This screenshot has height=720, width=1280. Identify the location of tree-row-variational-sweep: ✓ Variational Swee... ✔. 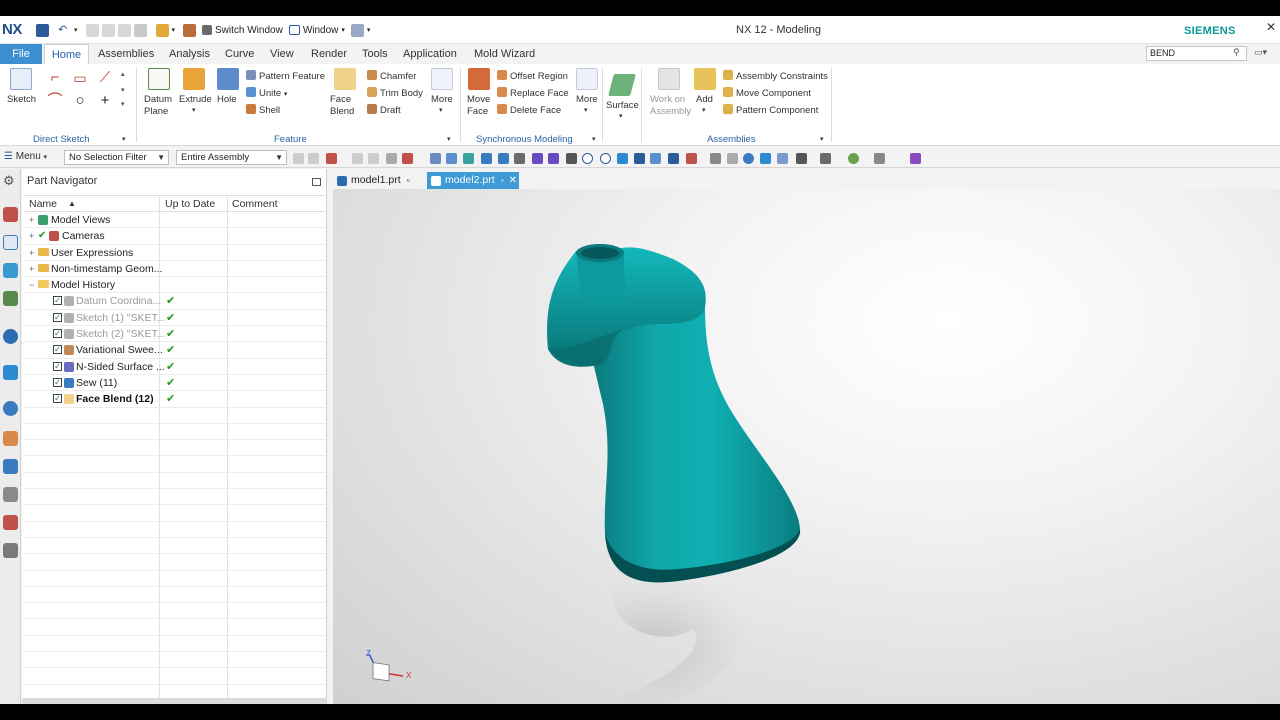
(174, 350).